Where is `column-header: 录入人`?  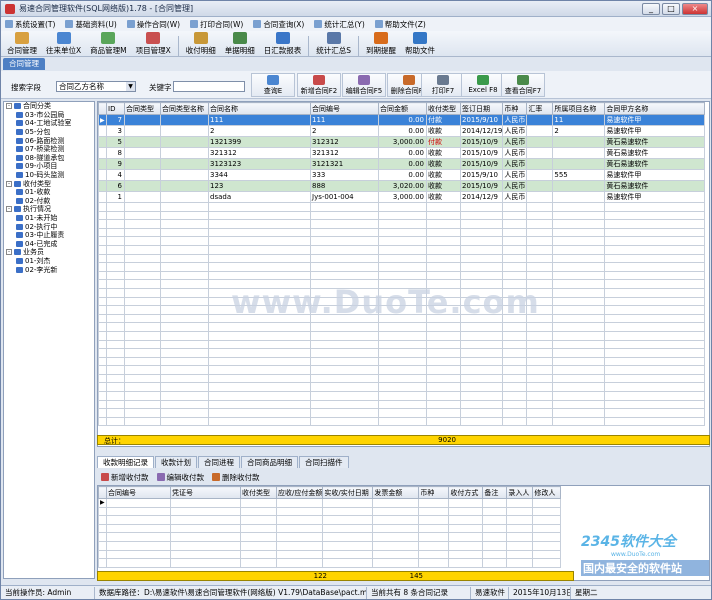
column-header: 录入人 is located at coordinates (520, 492).